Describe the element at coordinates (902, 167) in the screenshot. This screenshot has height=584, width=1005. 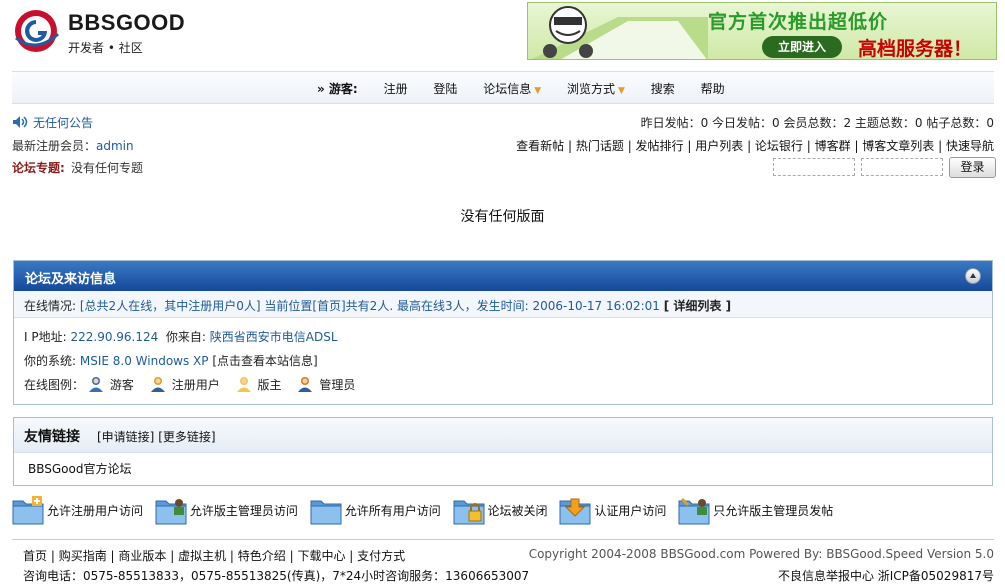
I see `password-input` at that location.